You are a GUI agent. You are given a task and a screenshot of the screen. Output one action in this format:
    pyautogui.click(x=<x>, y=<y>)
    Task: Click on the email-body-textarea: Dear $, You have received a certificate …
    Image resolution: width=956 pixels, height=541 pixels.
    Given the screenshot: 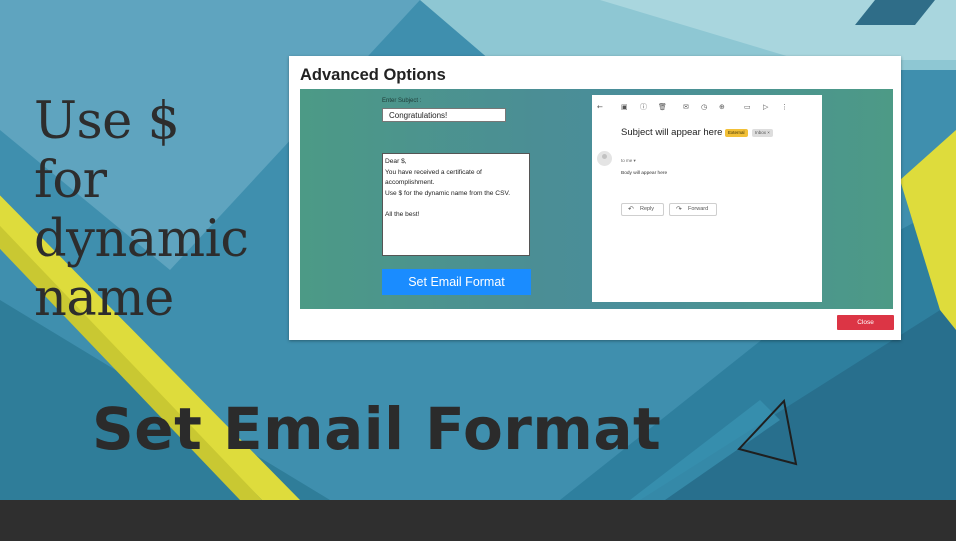 What is the action you would take?
    pyautogui.click(x=456, y=204)
    